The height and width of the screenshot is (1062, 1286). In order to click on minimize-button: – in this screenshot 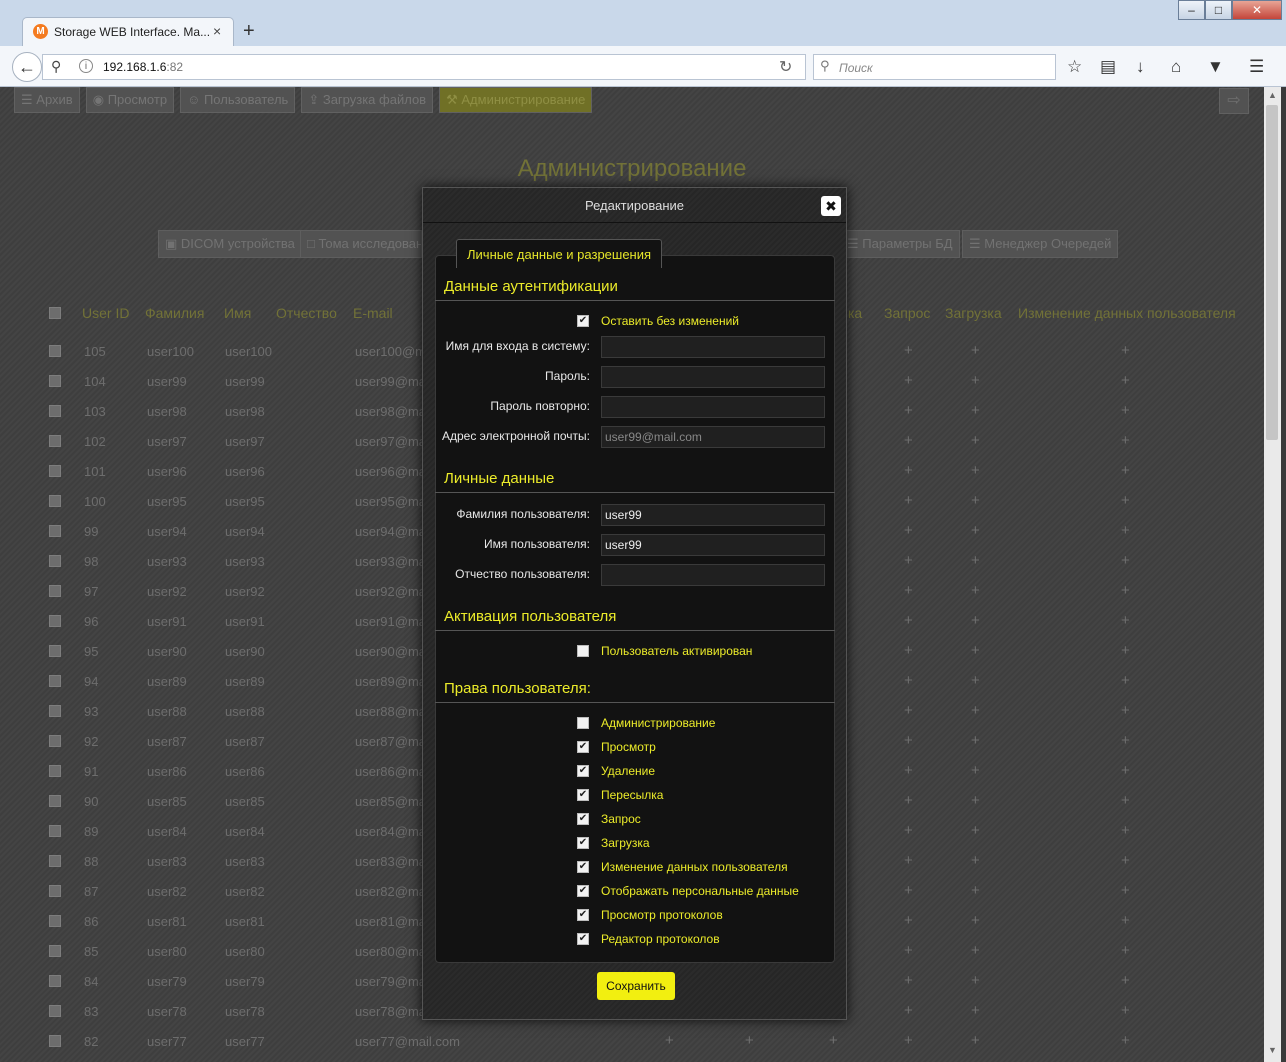, I will do `click(1191, 10)`.